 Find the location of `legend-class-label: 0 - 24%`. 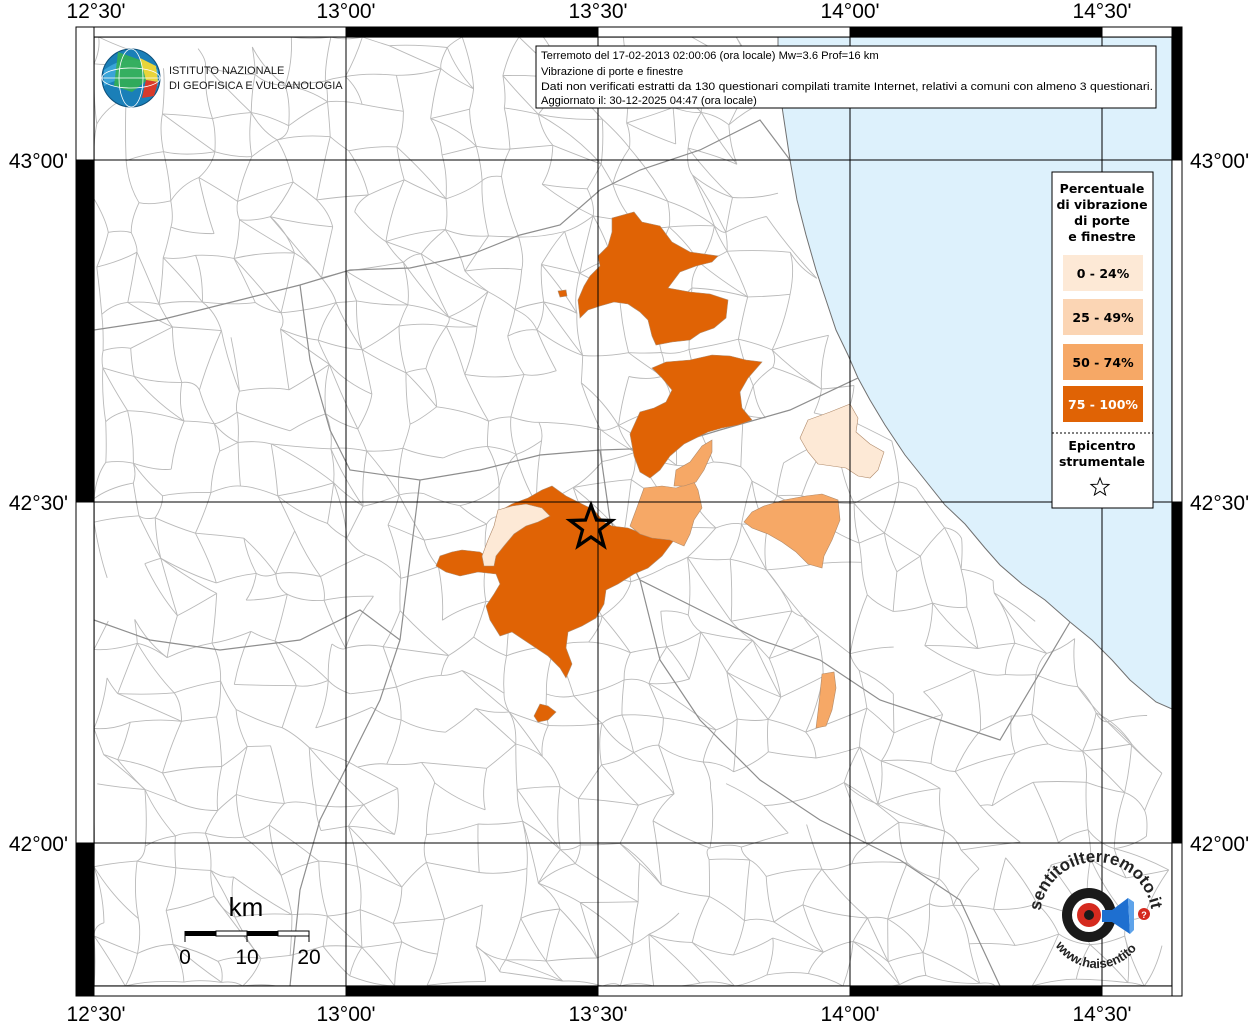

legend-class-label: 0 - 24% is located at coordinates (1103, 273).